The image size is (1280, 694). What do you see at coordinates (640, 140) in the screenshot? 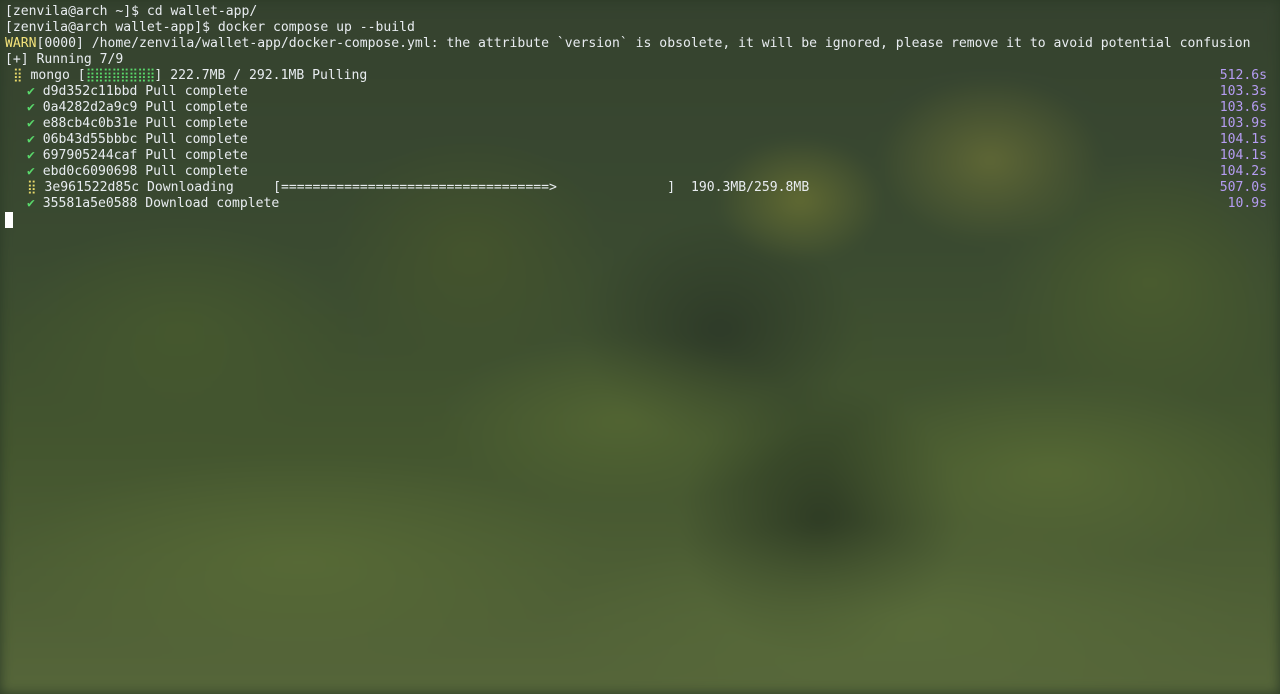
I see `layer-row: ✔ 06b43d55bbbc Pull complete 104.1s` at bounding box center [640, 140].